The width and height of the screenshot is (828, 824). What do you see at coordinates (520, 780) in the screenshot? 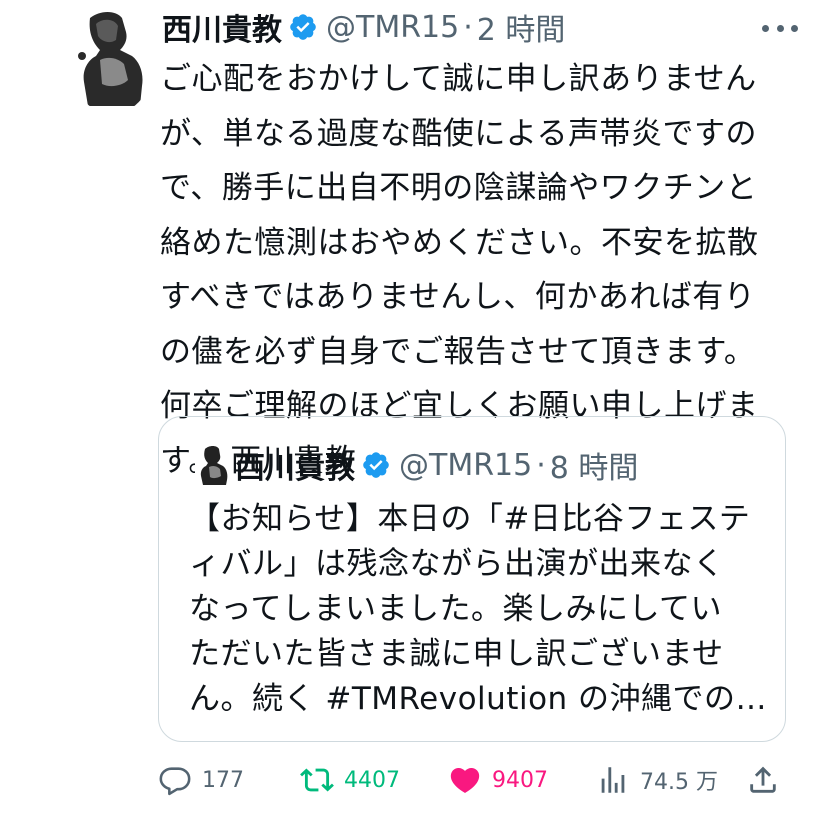
I see `like-count: 9407` at bounding box center [520, 780].